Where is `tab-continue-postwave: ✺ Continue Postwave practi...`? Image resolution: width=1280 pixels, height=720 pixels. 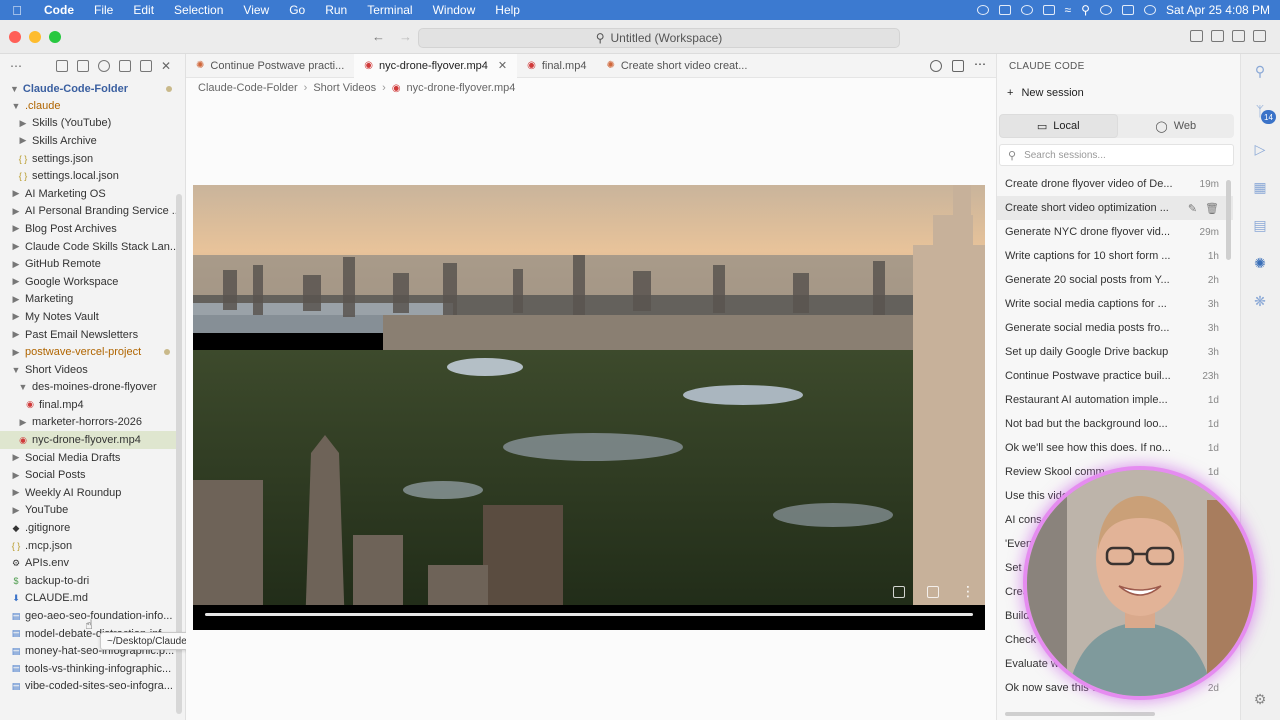
tab-continue-postwave: ✺ Continue Postwave practi... is located at coordinates (270, 66).